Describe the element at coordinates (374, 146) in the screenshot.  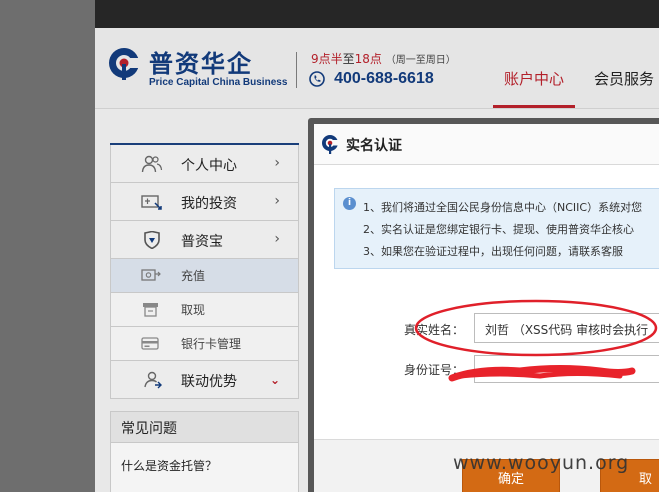
I see `dialog-title: 实名认证` at that location.